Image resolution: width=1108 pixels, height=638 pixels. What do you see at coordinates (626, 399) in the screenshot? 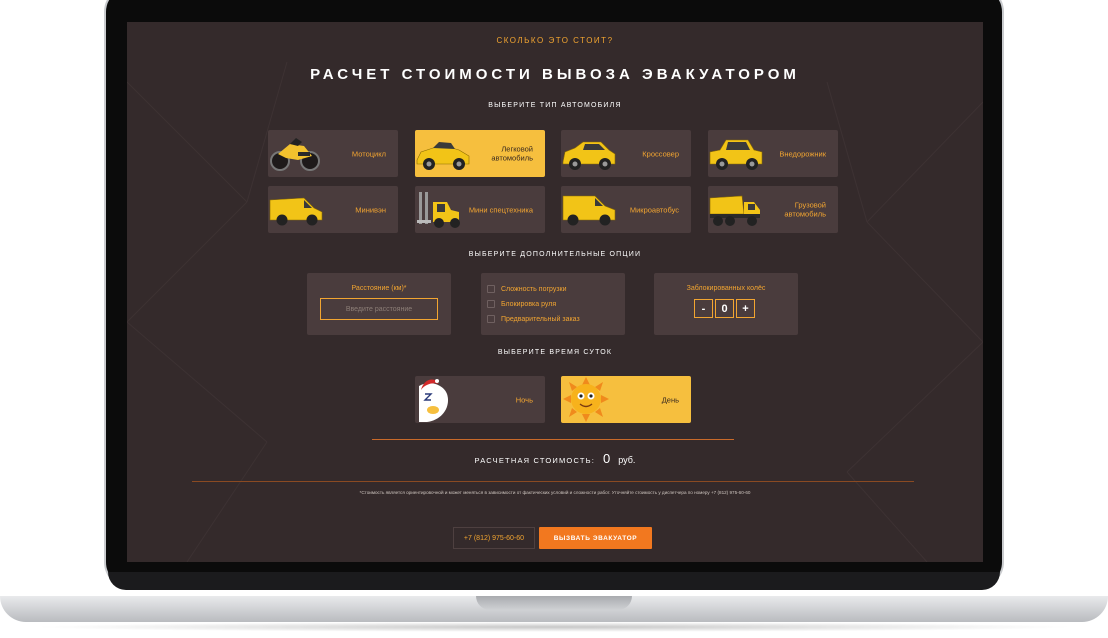
I see `time-card-day: День` at bounding box center [626, 399].